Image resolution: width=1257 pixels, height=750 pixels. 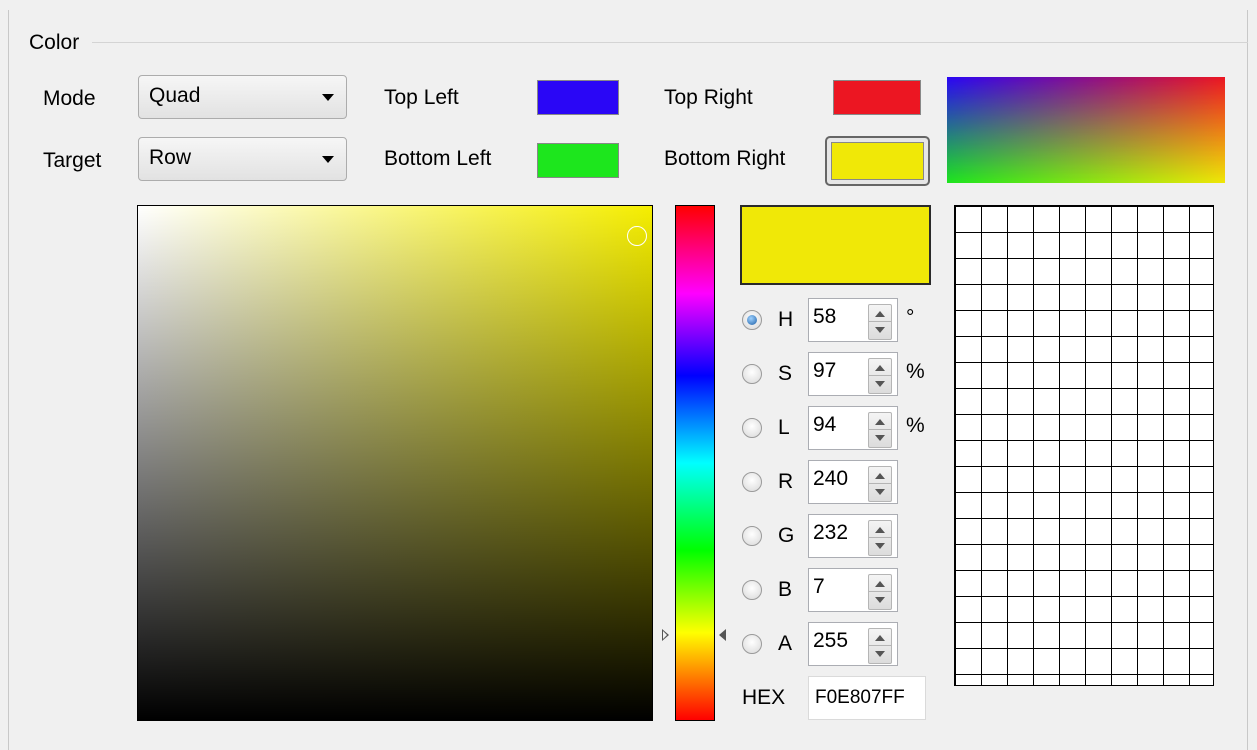 I want to click on hex-input: F0E807FF, so click(x=867, y=698).